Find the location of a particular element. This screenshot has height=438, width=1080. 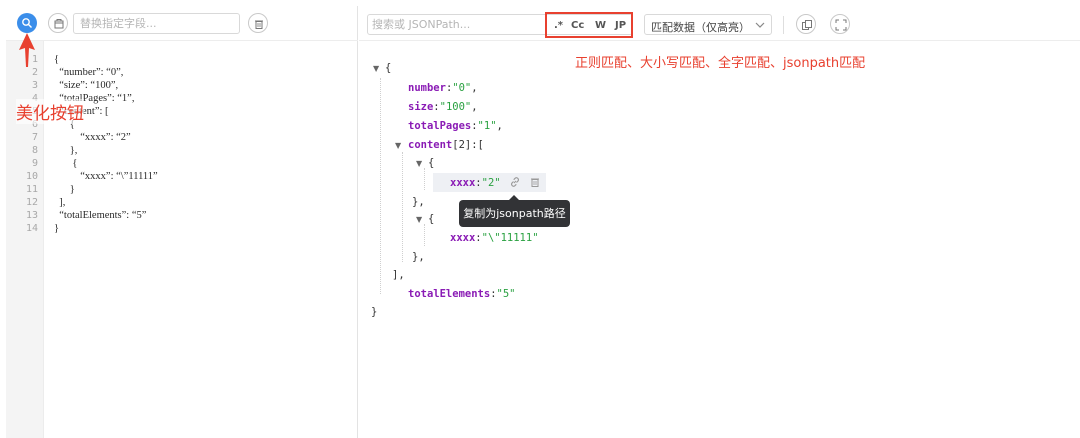

arrow-up-icon is located at coordinates (27, 50).